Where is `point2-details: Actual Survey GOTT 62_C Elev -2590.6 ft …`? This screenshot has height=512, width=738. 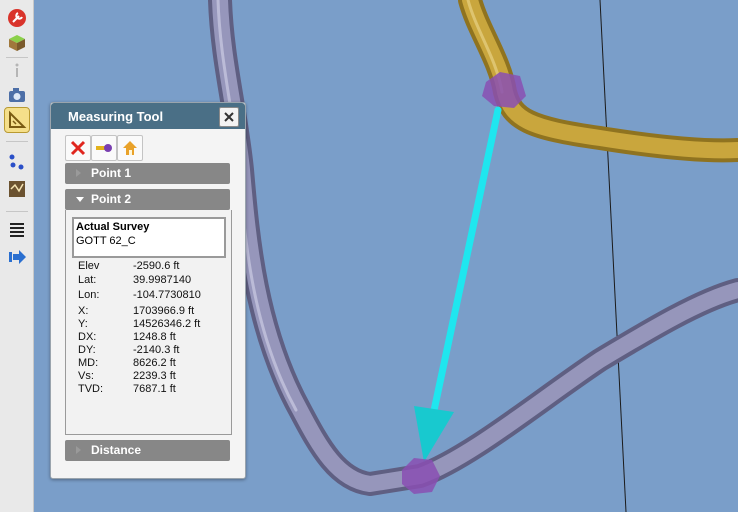 point2-details: Actual Survey GOTT 62_C Elev -2590.6 ft … is located at coordinates (148, 322).